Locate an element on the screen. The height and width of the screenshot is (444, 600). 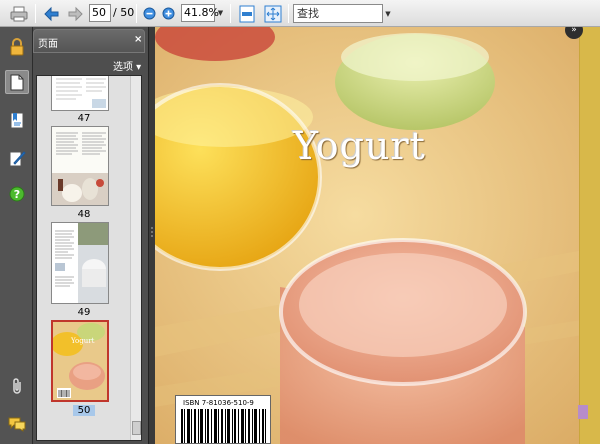
zoom-out-icon is located at coordinates (149, 13).